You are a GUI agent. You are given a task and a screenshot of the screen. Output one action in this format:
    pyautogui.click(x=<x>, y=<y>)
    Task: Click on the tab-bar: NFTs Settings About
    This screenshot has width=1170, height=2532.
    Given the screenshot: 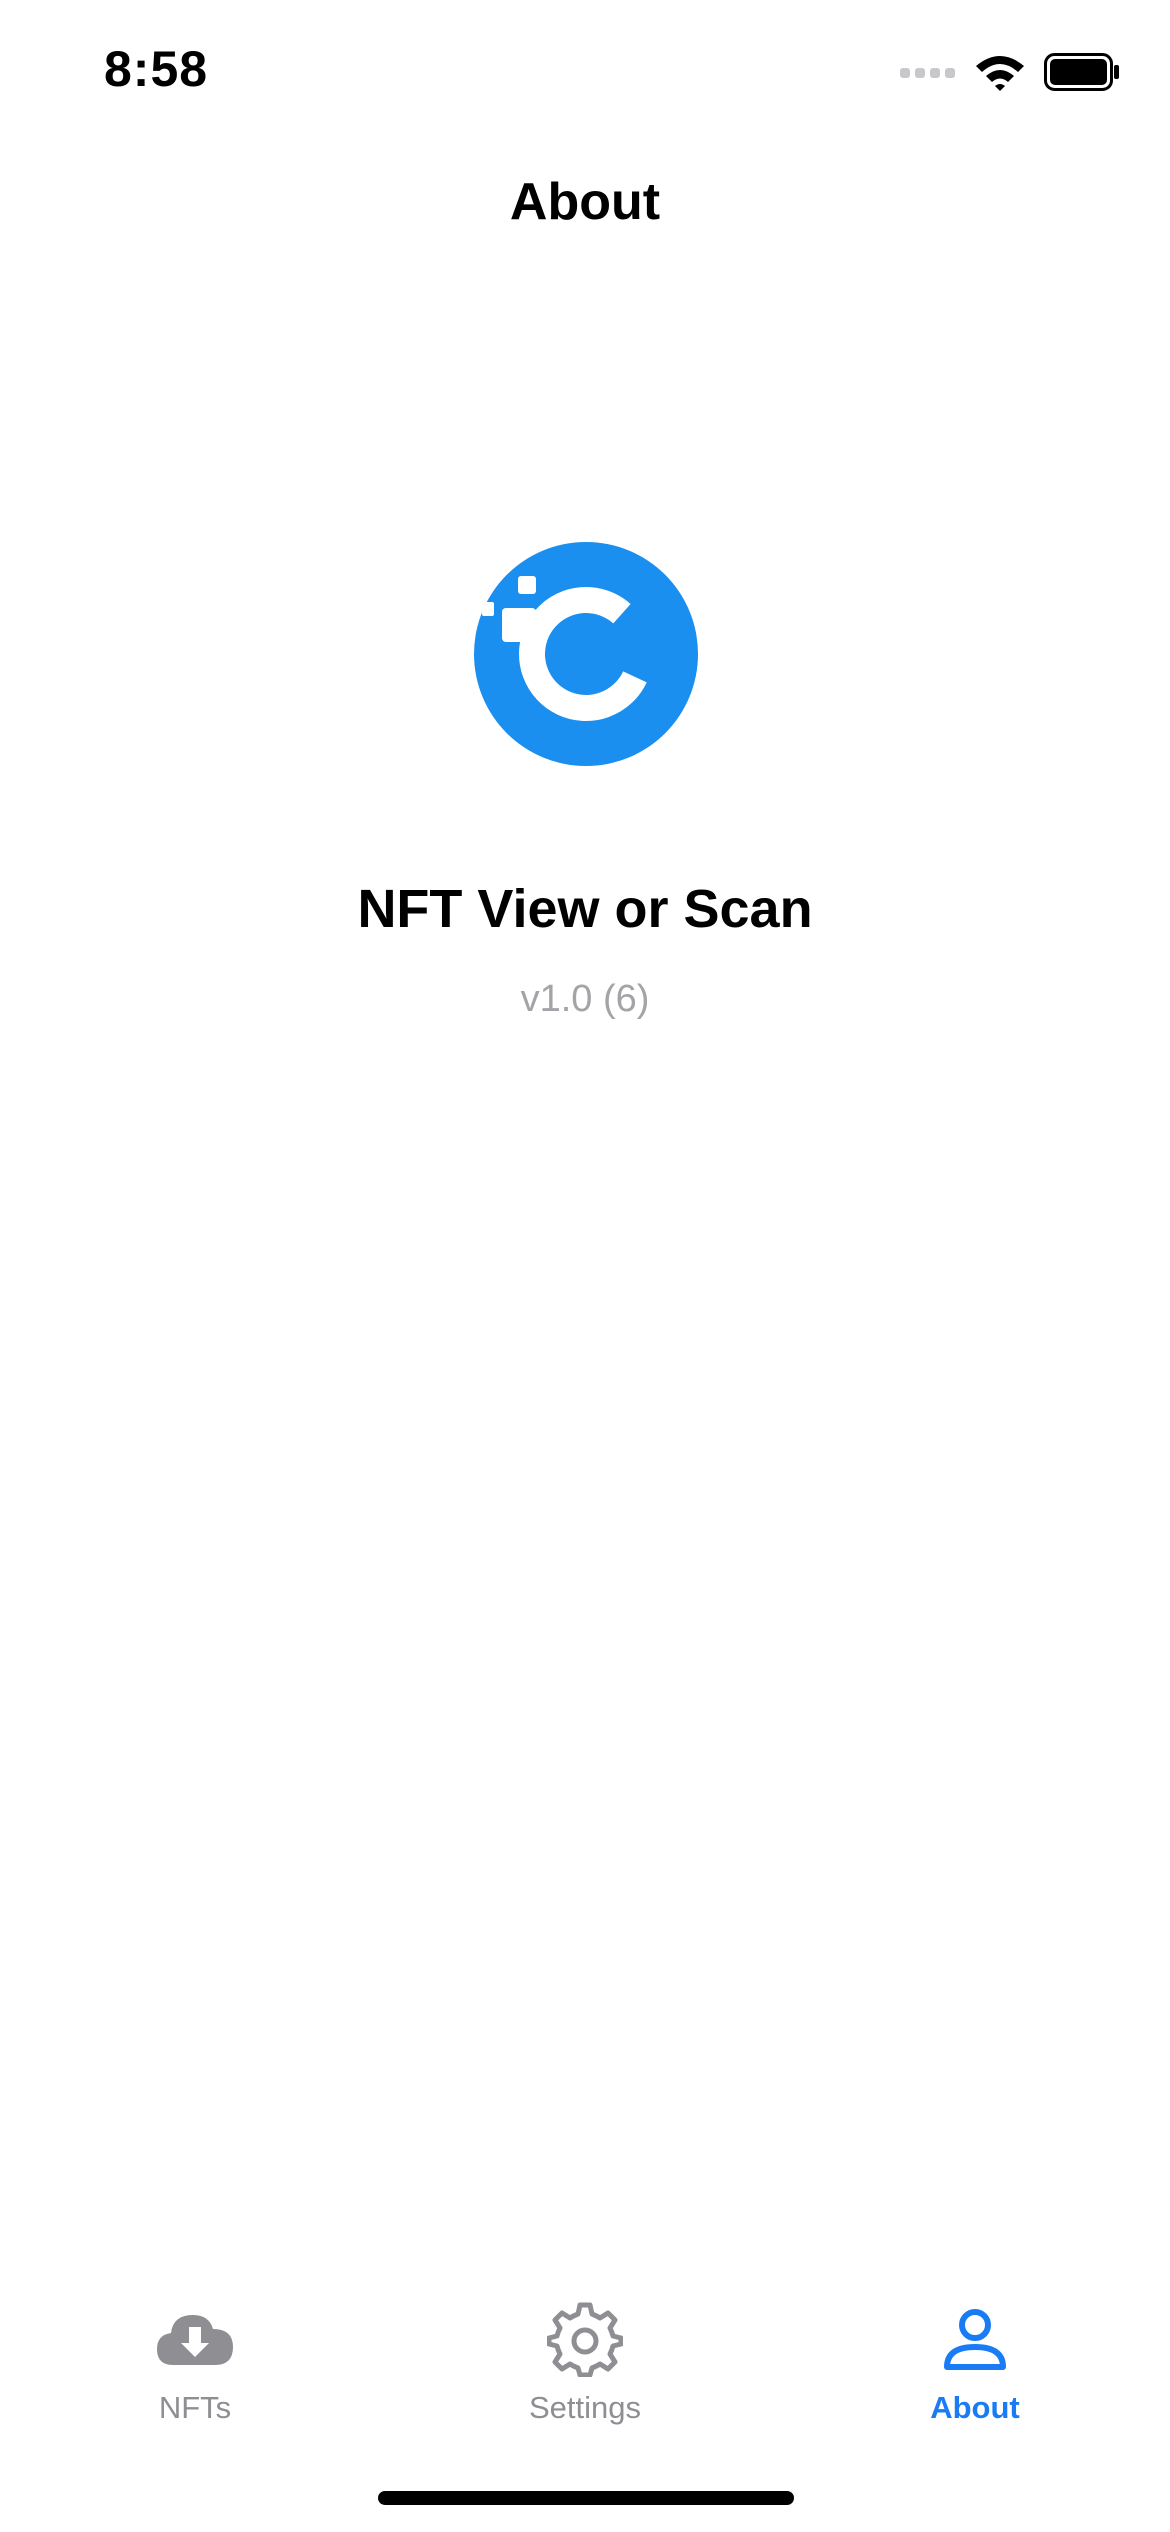 What is the action you would take?
    pyautogui.click(x=585, y=2370)
    